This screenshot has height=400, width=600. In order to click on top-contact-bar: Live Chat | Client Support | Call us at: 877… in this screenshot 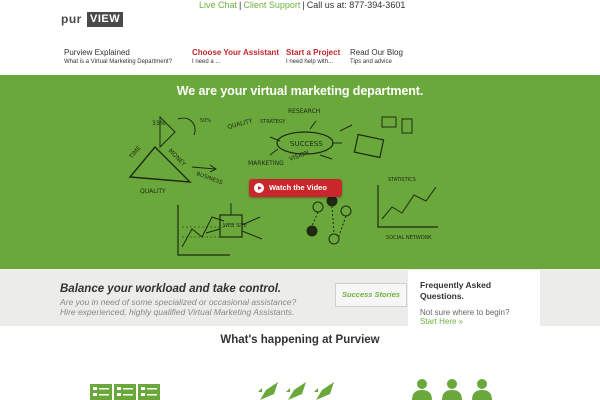, I will do `click(302, 5)`.